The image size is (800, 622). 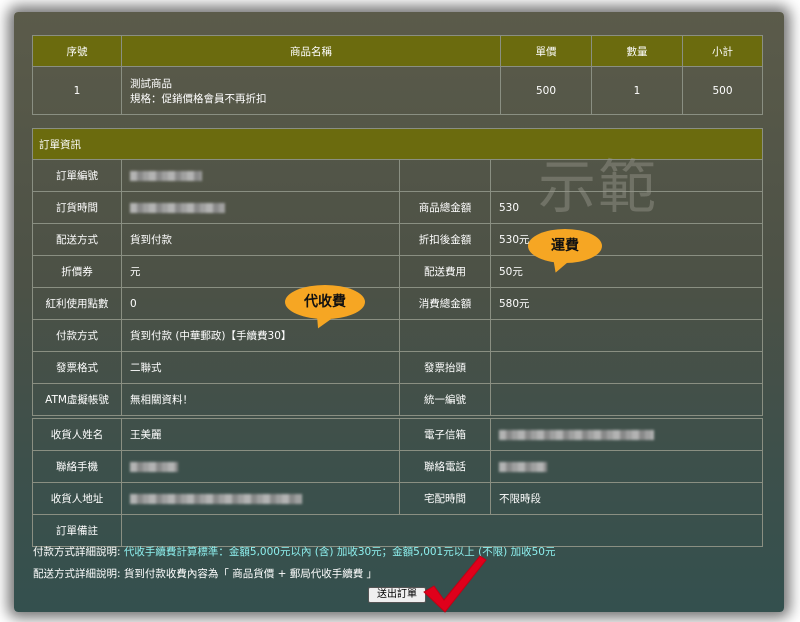 I want to click on address-value, so click(x=260, y=498).